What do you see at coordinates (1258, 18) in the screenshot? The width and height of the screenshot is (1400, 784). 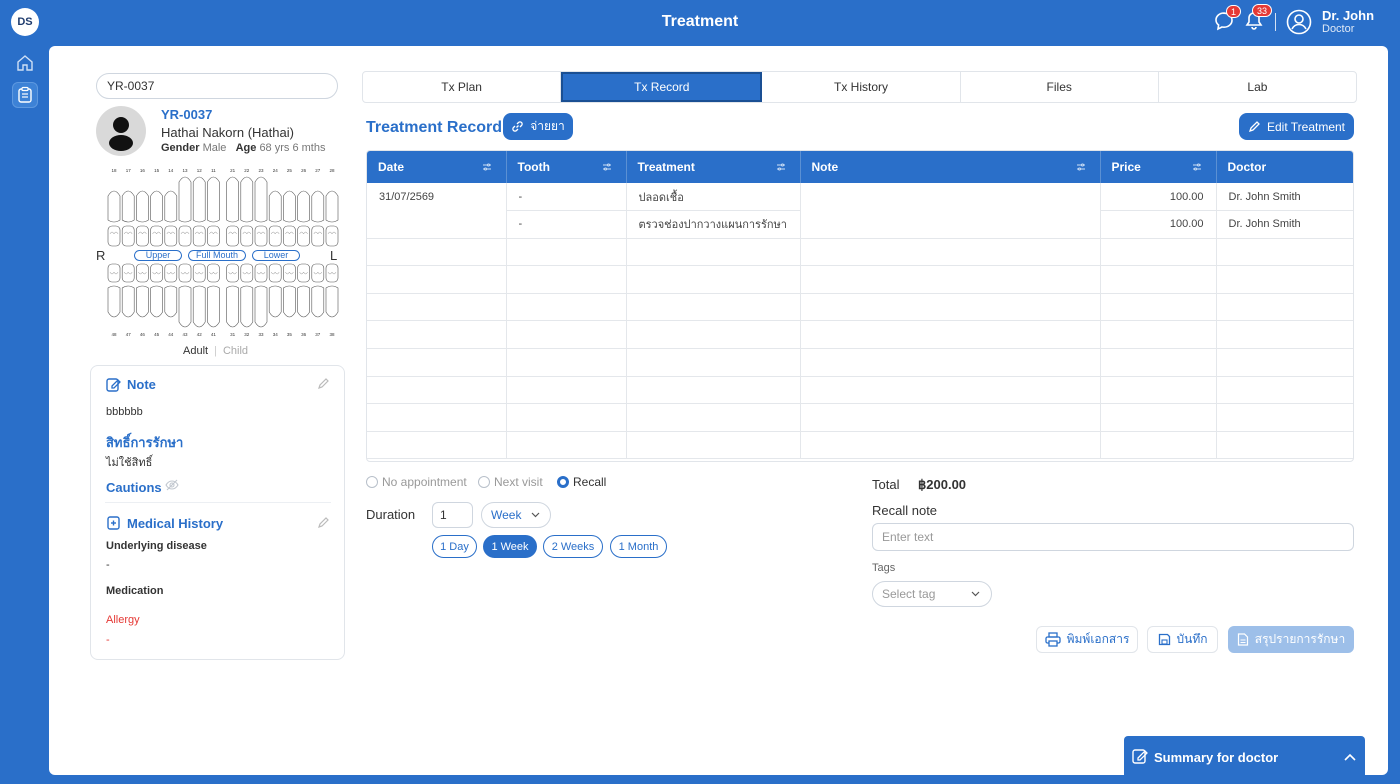 I see `bell-icon: 33` at bounding box center [1258, 18].